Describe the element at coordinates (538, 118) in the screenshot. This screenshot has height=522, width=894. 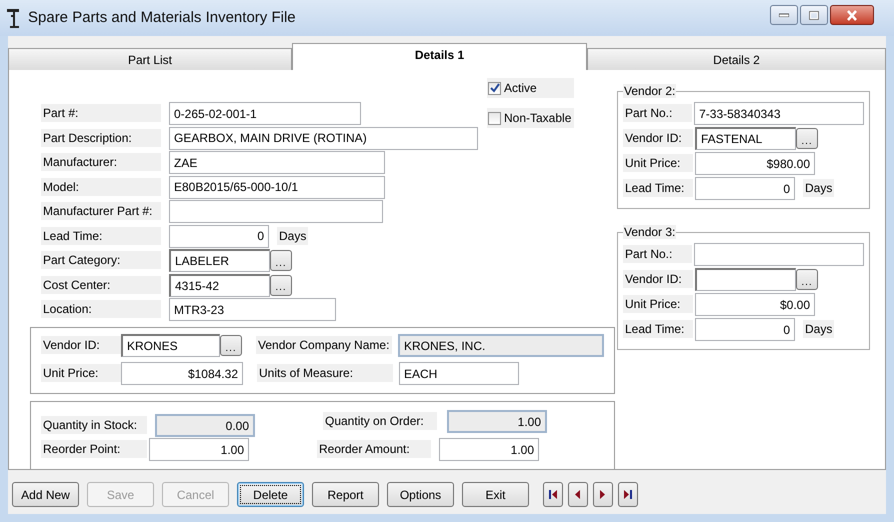
I see `checkbox-label: Non-Taxable` at that location.